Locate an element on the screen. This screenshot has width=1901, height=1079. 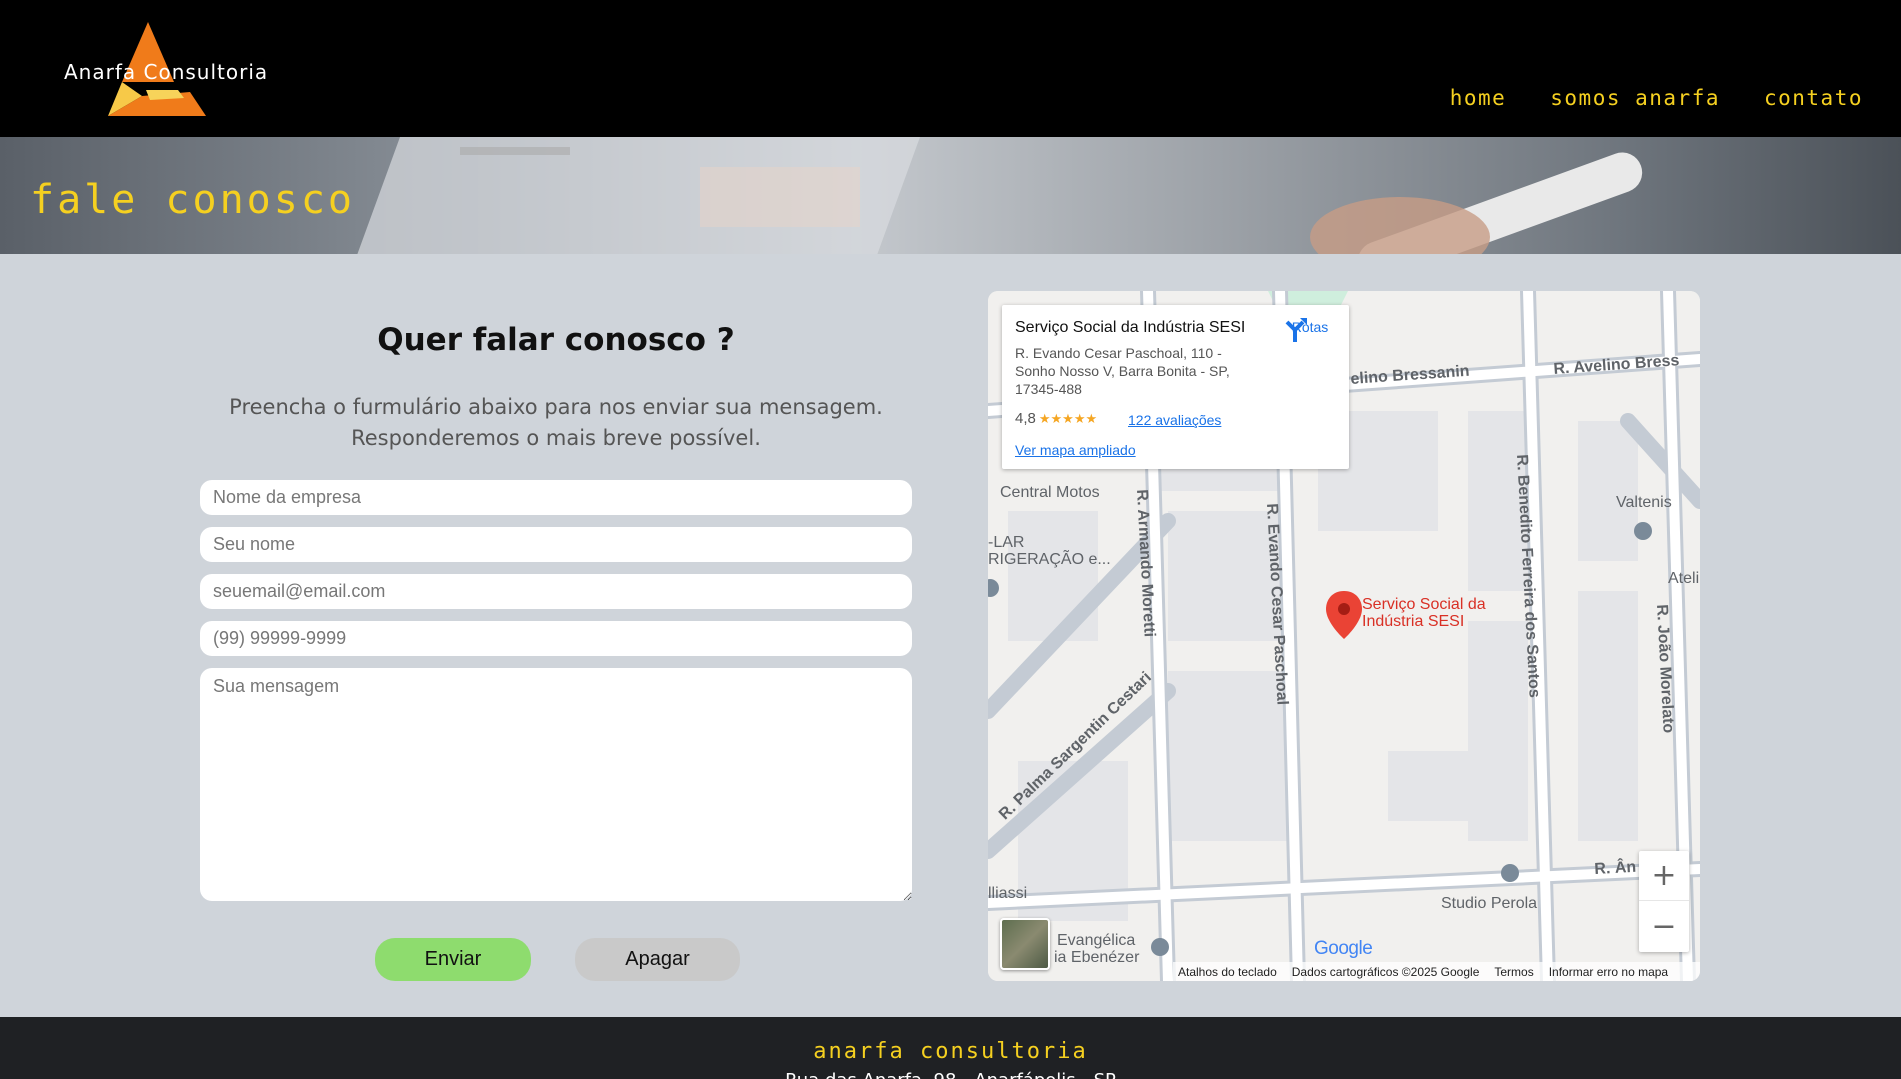
map-data-attribution: Dados cartográficos ©2025 Google is located at coordinates (1385, 971).